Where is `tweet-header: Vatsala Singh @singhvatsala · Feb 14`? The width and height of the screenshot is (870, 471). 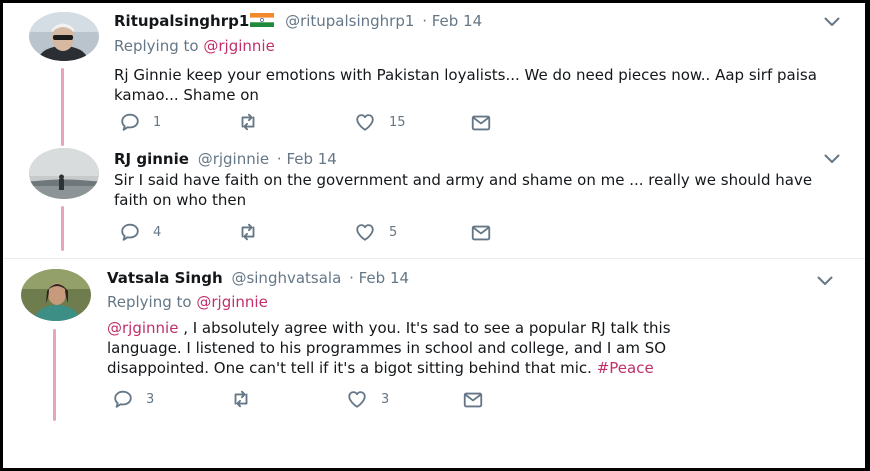
tweet-header: Vatsala Singh @singhvatsala · Feb 14 is located at coordinates (258, 278).